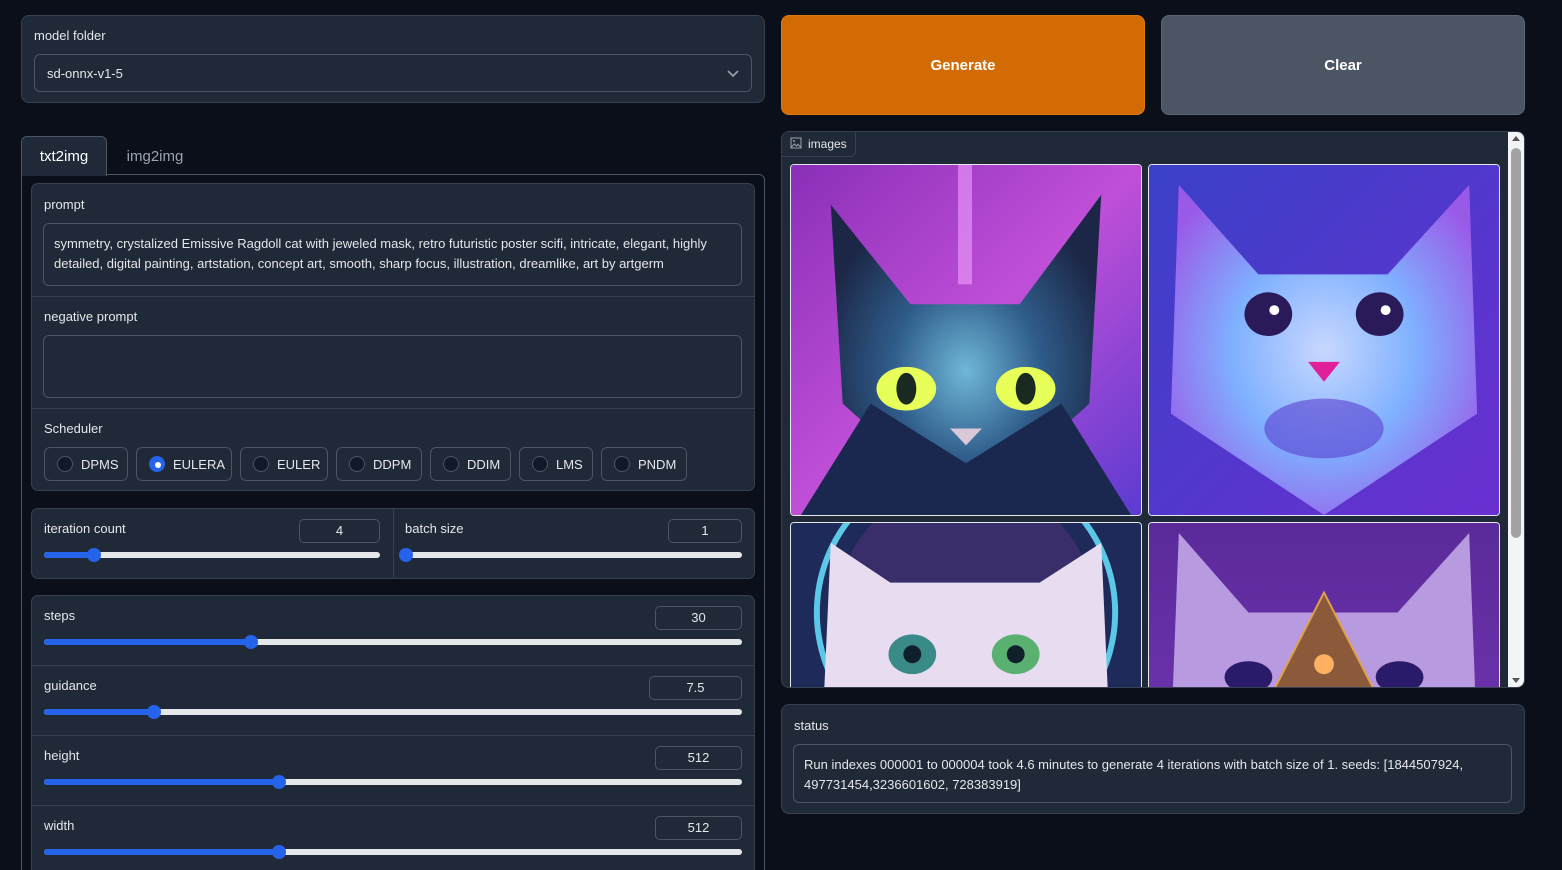 The height and width of the screenshot is (870, 1562). I want to click on scheduler-option-lms: LMS, so click(556, 464).